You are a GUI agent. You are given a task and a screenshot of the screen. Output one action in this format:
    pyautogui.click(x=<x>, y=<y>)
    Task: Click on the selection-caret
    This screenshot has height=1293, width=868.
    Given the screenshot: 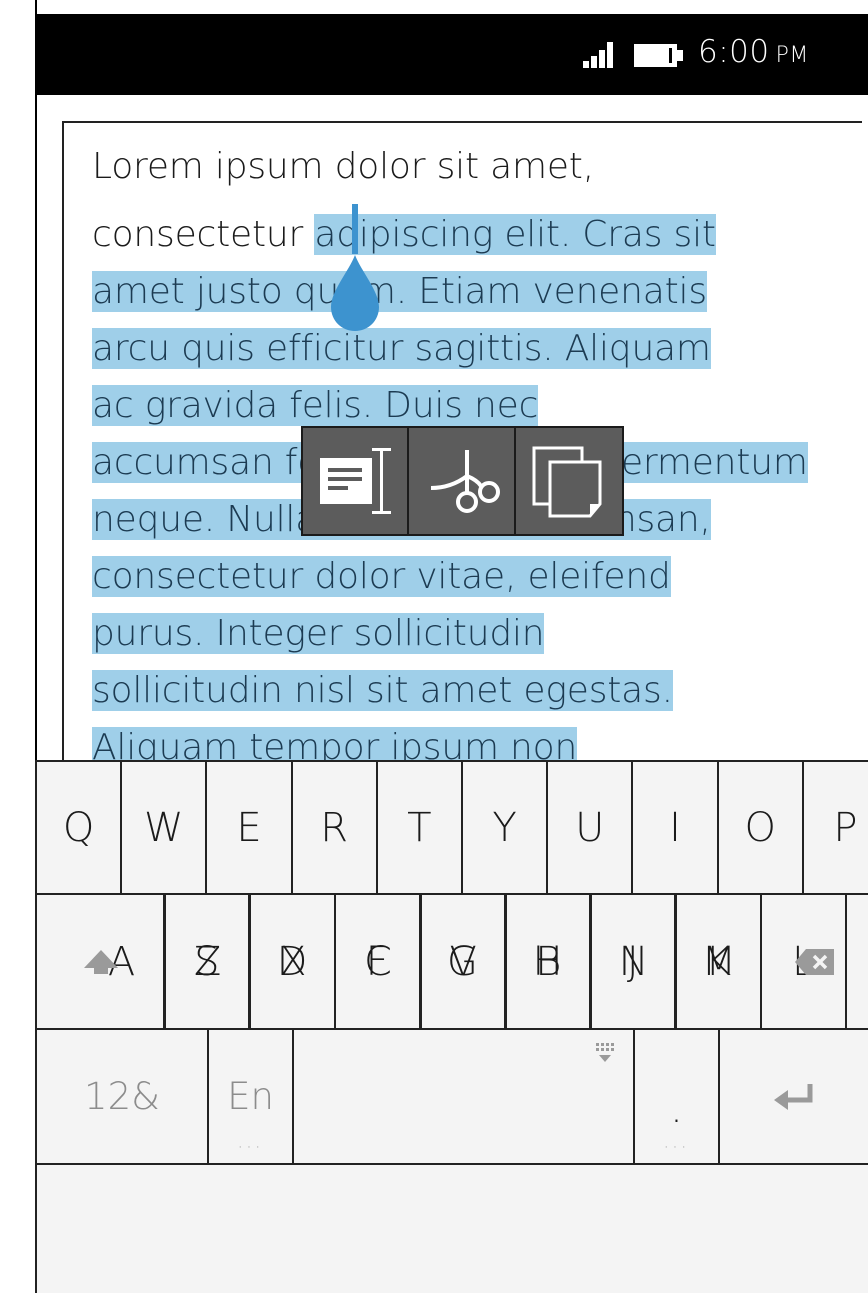 What is the action you would take?
    pyautogui.click(x=355, y=229)
    